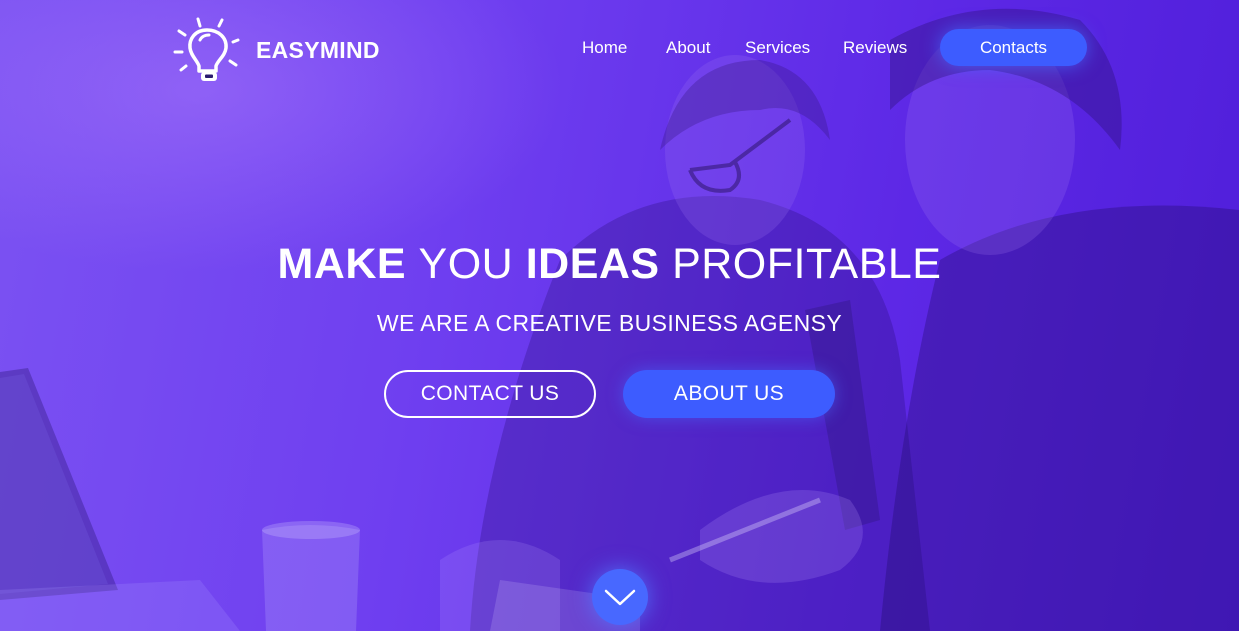 Image resolution: width=1239 pixels, height=631 pixels. What do you see at coordinates (777, 48) in the screenshot?
I see `nav-item-services: Services` at bounding box center [777, 48].